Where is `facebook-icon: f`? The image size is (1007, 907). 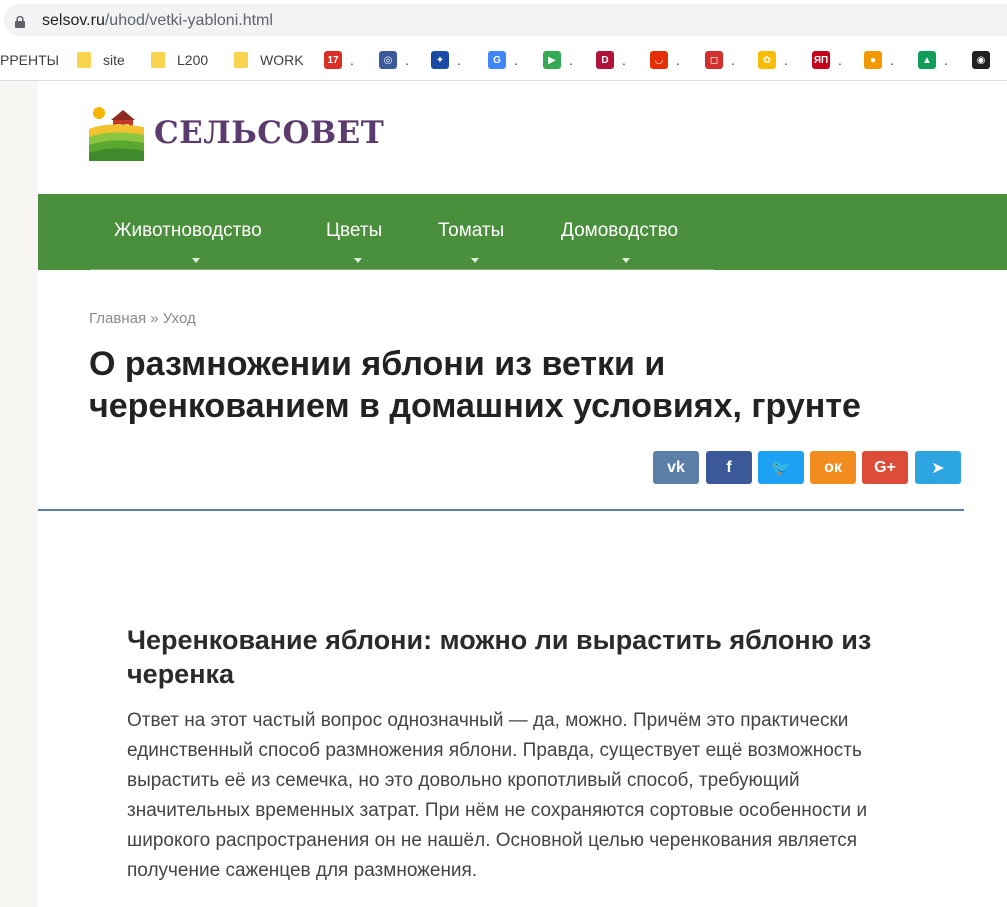
facebook-icon: f is located at coordinates (729, 467).